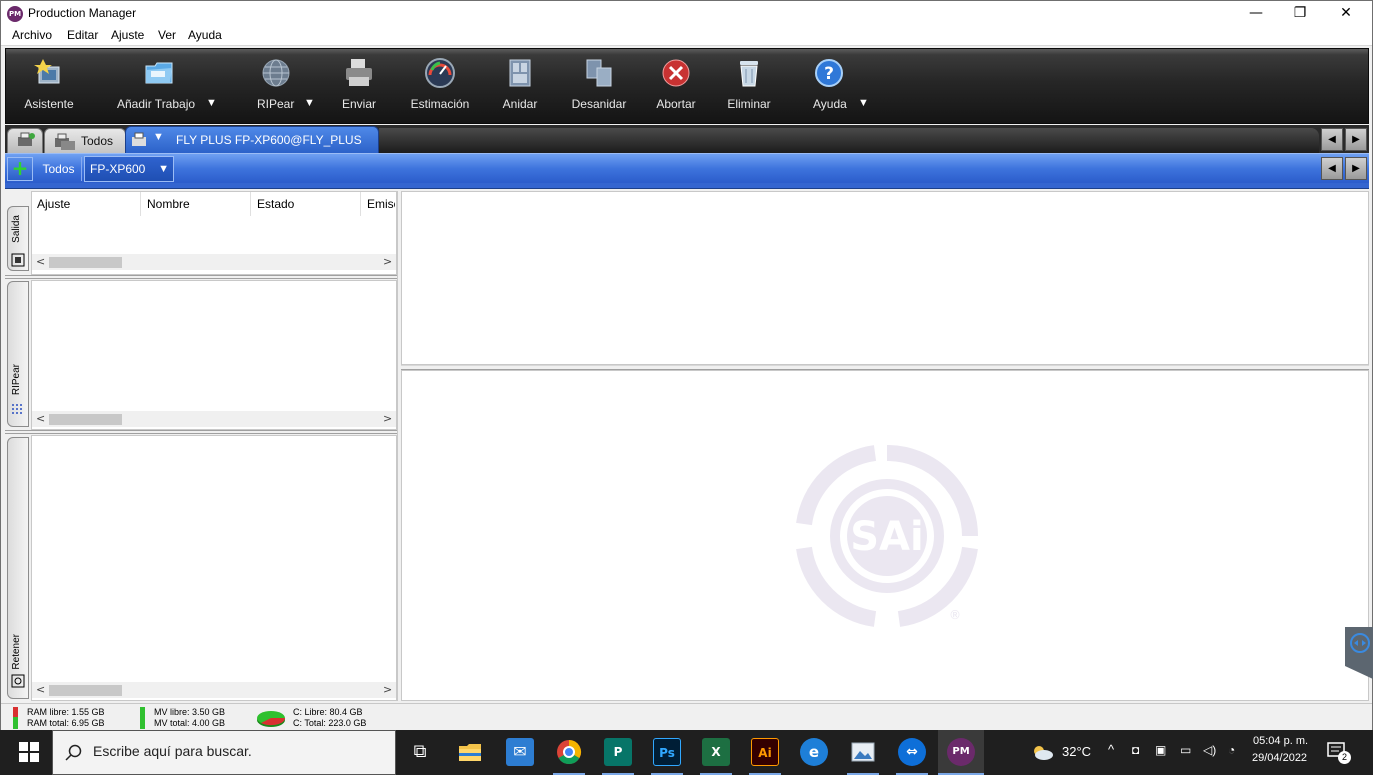 The height and width of the screenshot is (776, 1373). Describe the element at coordinates (18, 260) in the screenshot. I see `output-icon` at that location.